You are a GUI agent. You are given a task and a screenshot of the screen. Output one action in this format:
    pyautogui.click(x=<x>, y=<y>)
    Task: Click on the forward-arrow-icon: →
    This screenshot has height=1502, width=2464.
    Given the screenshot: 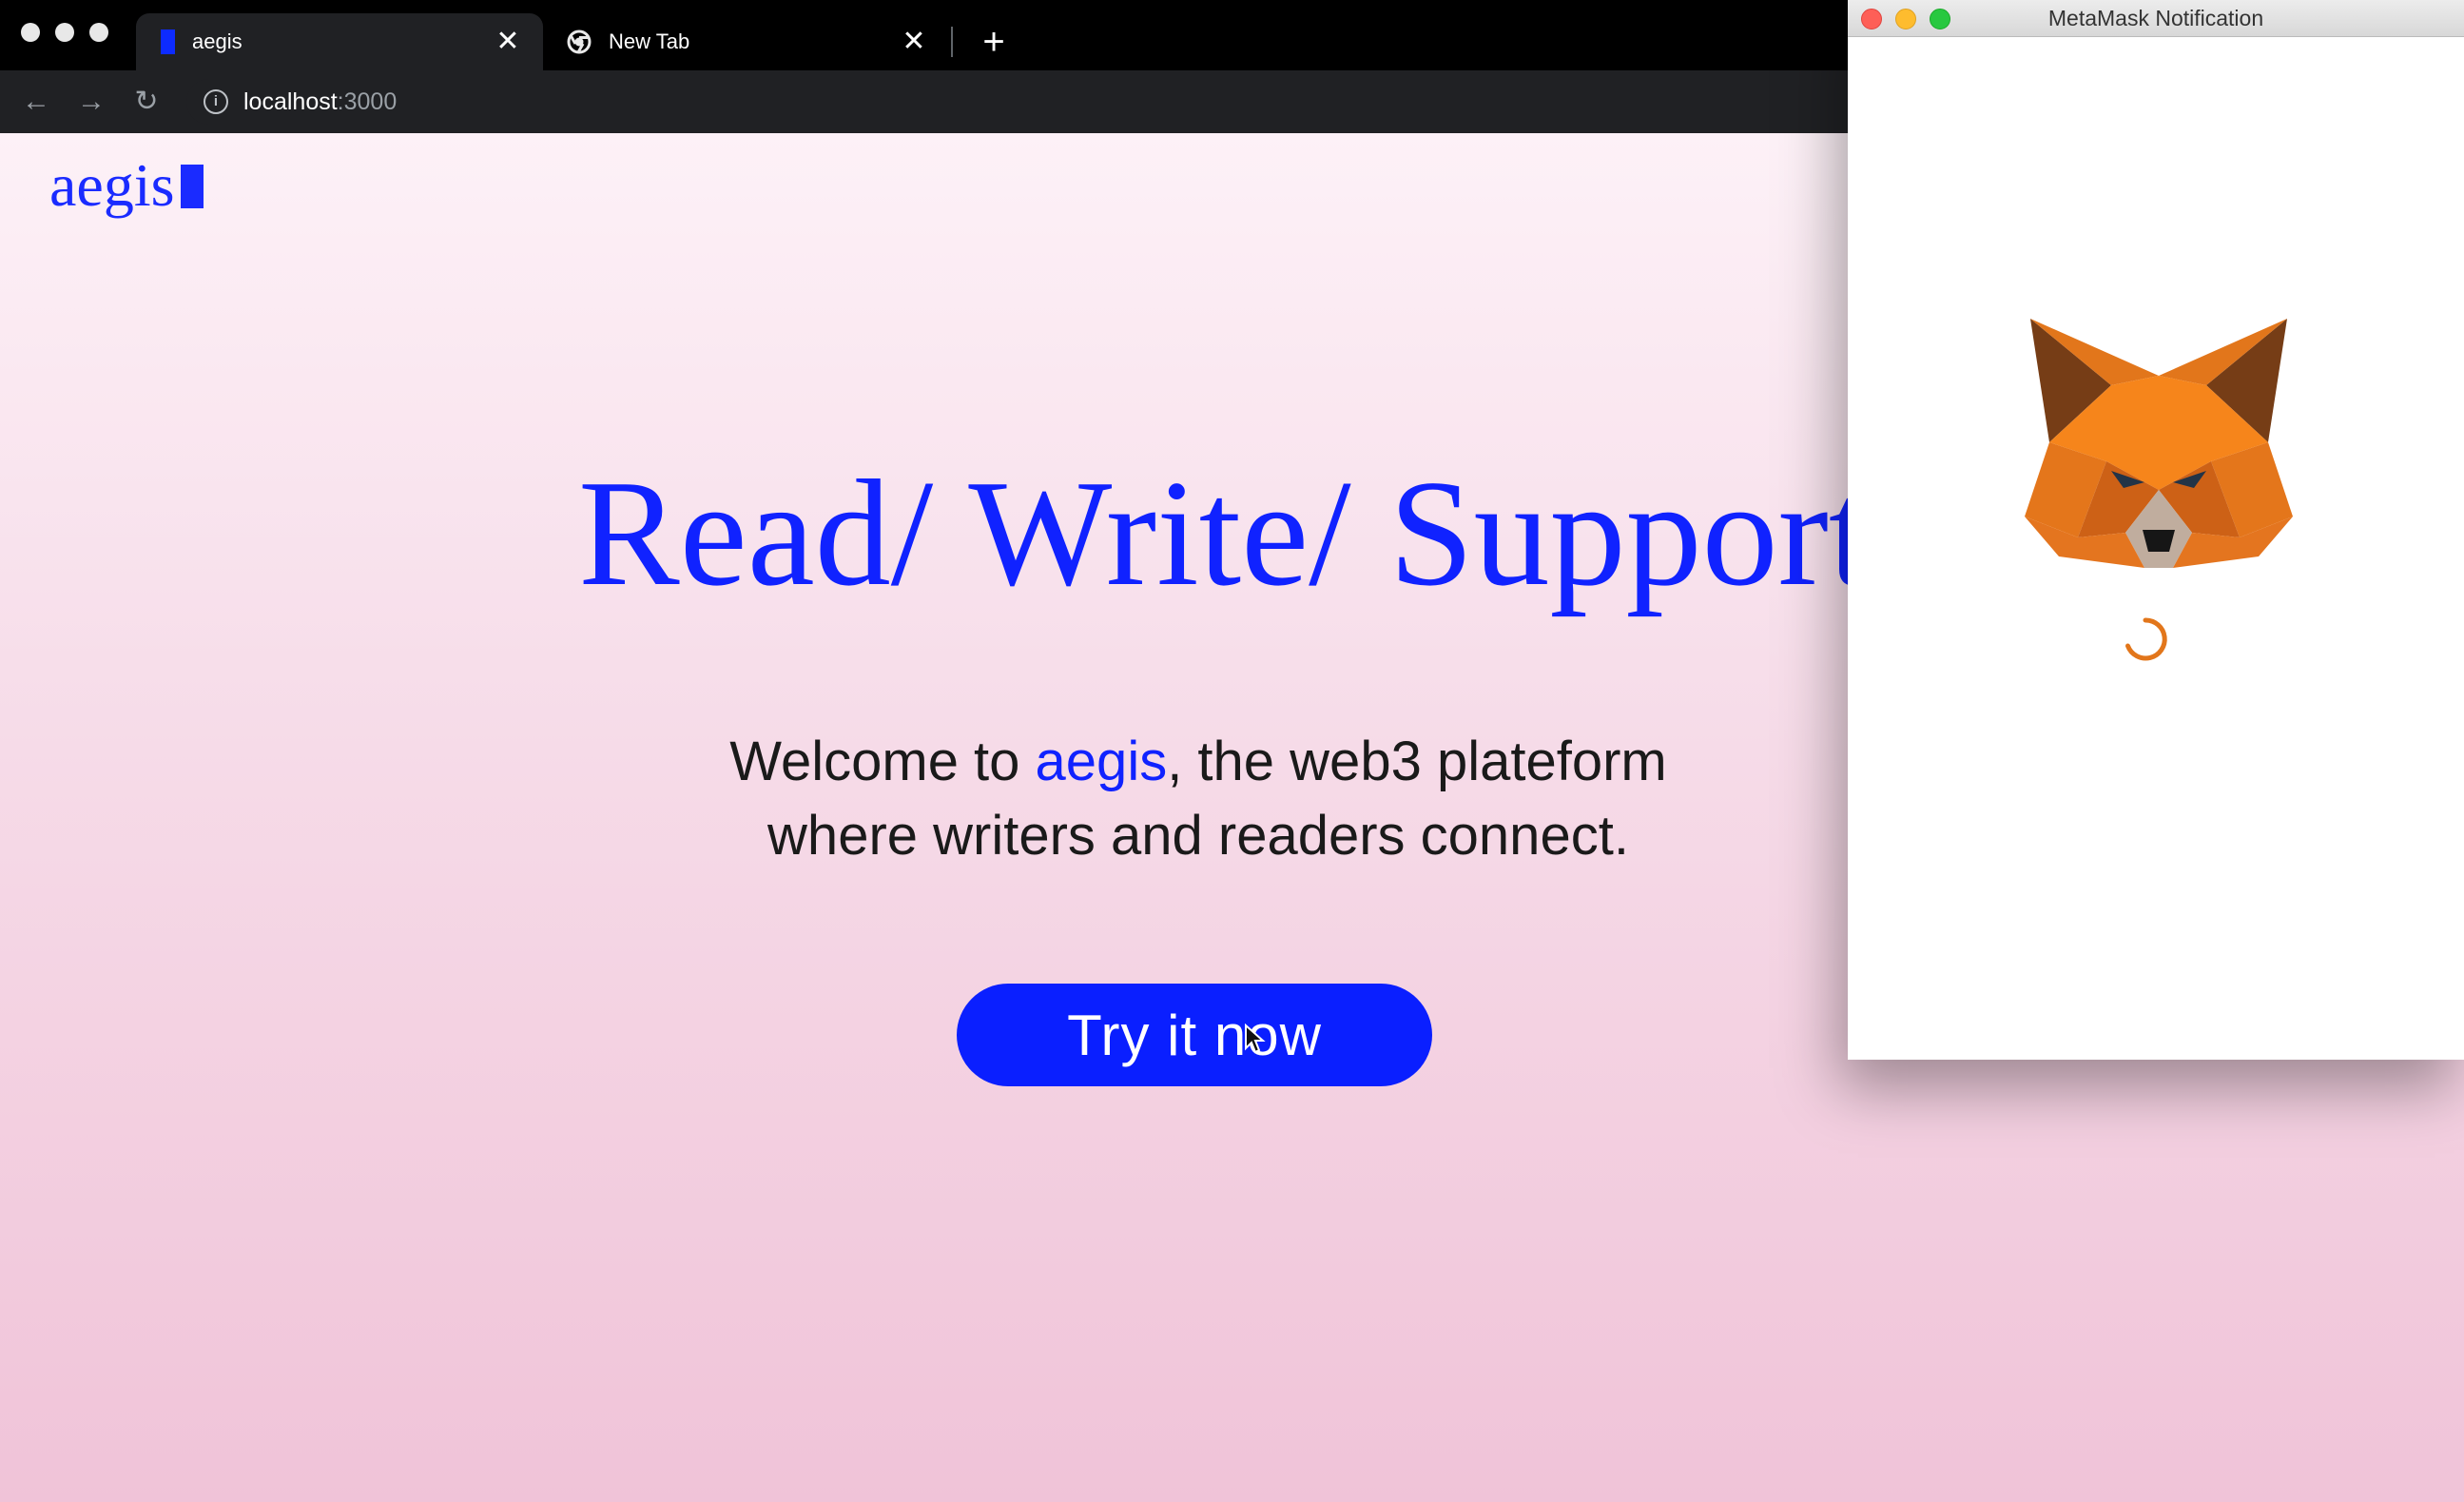 What is the action you would take?
    pyautogui.click(x=91, y=102)
    